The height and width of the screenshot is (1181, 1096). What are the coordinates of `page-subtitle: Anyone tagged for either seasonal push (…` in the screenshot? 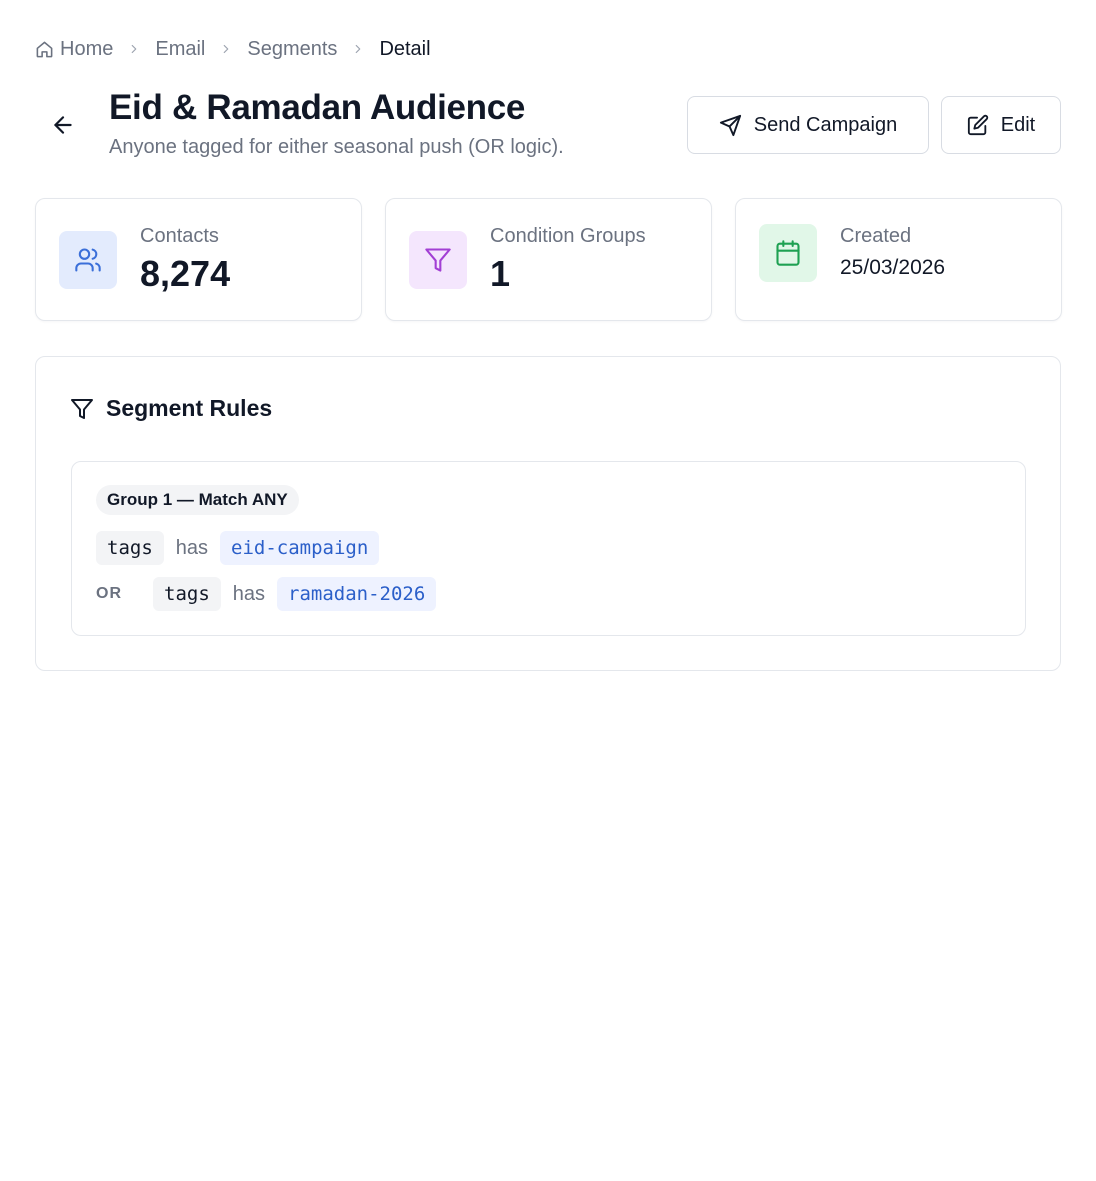 It's located at (336, 147).